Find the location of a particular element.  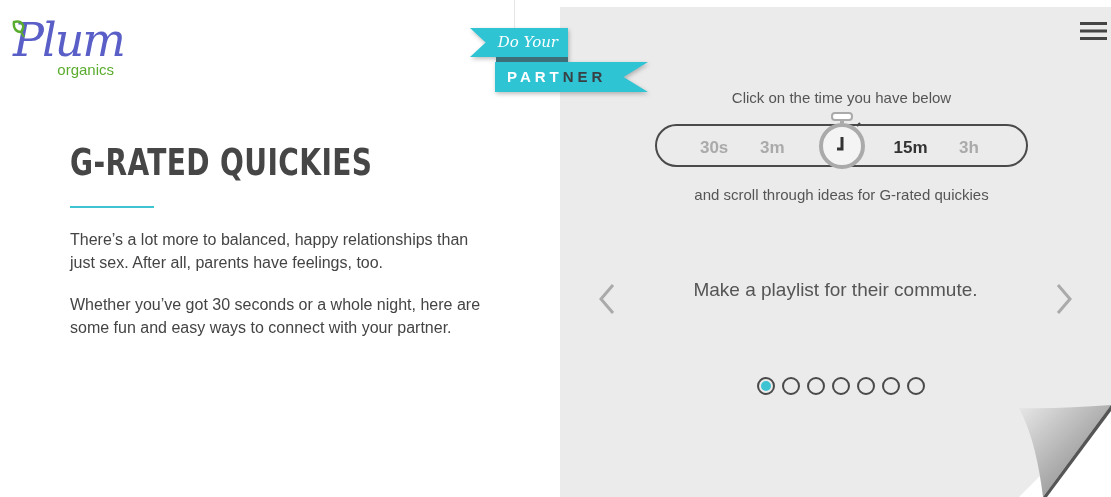

time-option: 15m is located at coordinates (910, 148).